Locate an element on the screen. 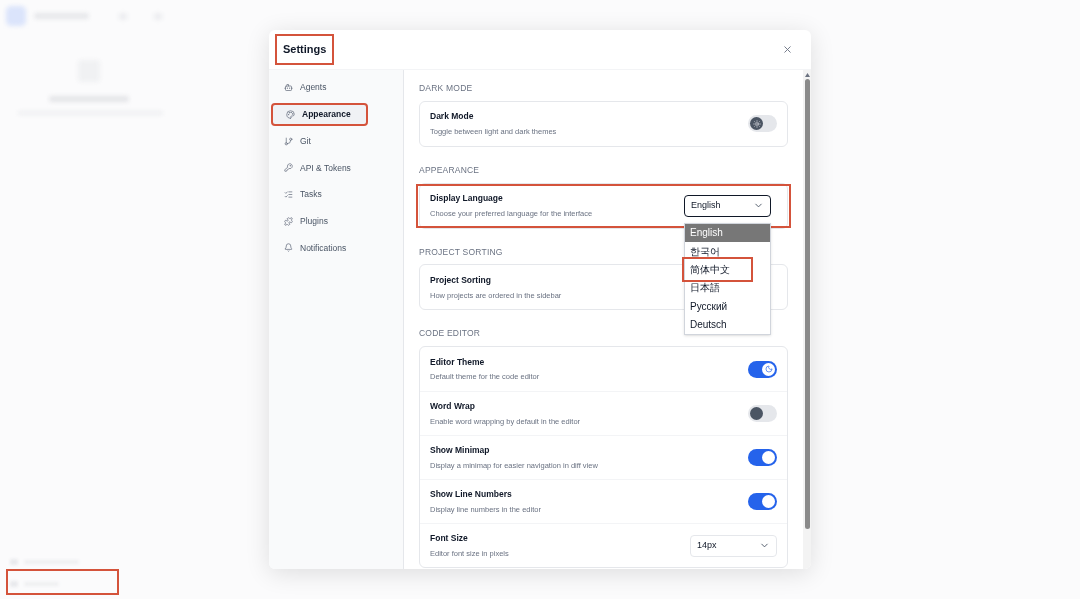 This screenshot has width=1080, height=599. branch-icon is located at coordinates (288, 141).